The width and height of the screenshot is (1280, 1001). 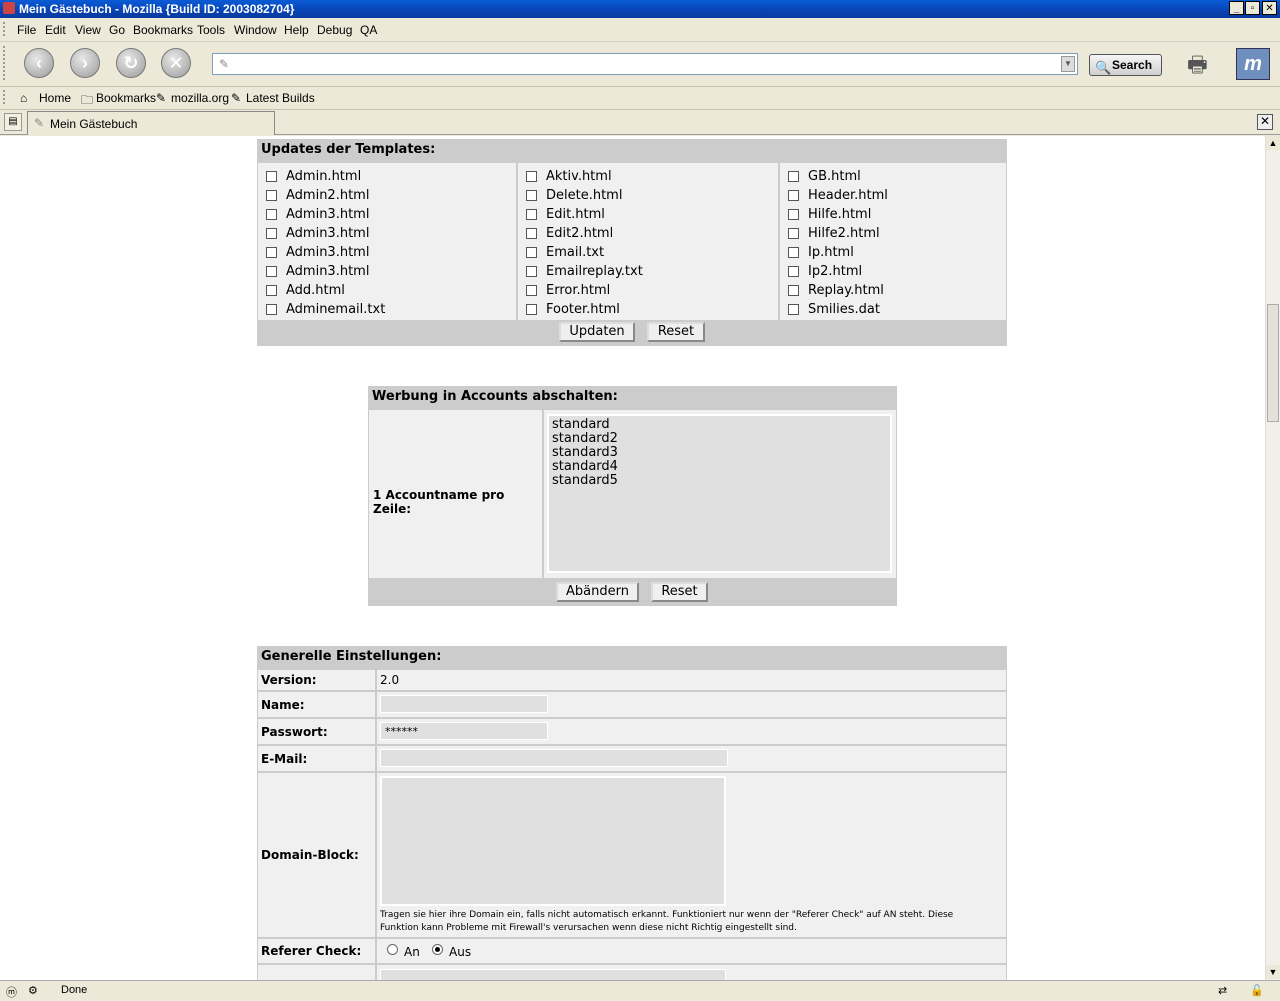 What do you see at coordinates (55, 98) in the screenshot?
I see `personal-home: Home` at bounding box center [55, 98].